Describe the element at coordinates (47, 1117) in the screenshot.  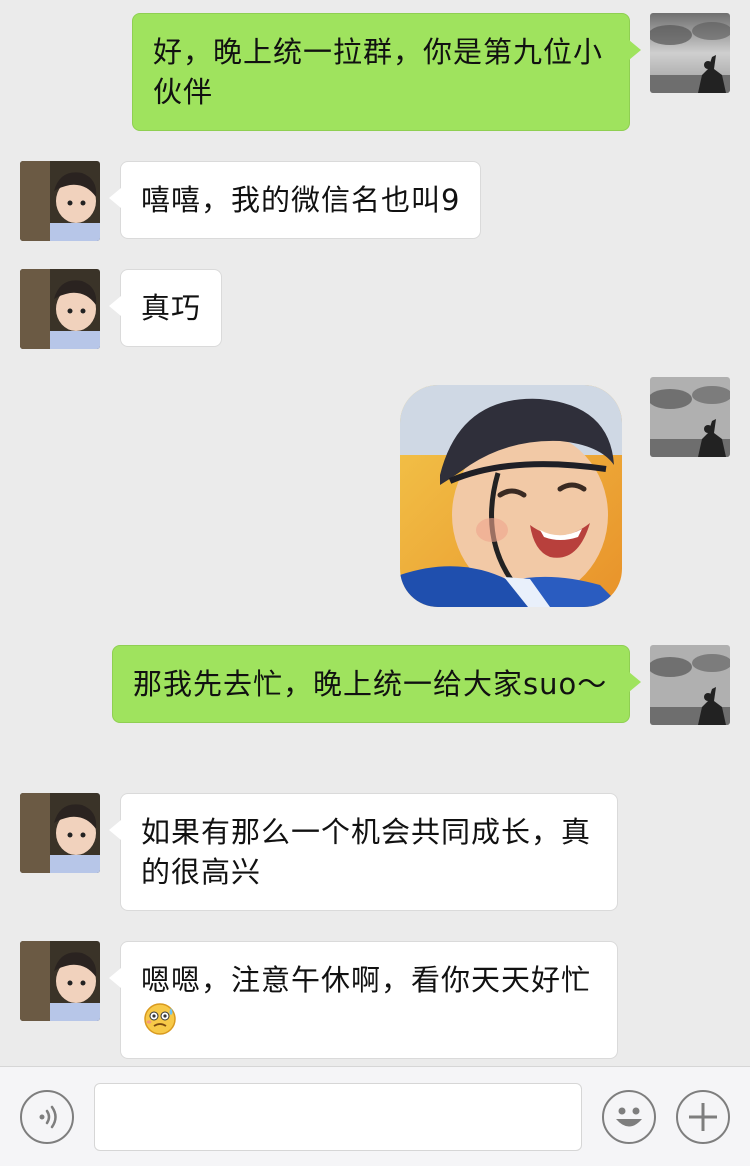
I see `voice-icon` at that location.